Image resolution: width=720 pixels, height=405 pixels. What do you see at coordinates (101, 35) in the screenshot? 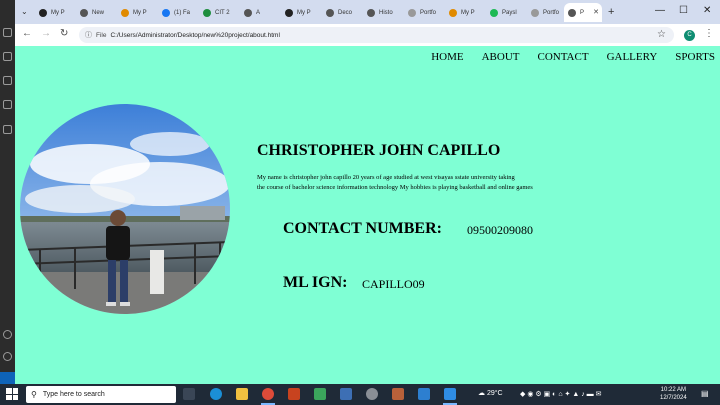
I see `scheme-chip: File` at bounding box center [101, 35].